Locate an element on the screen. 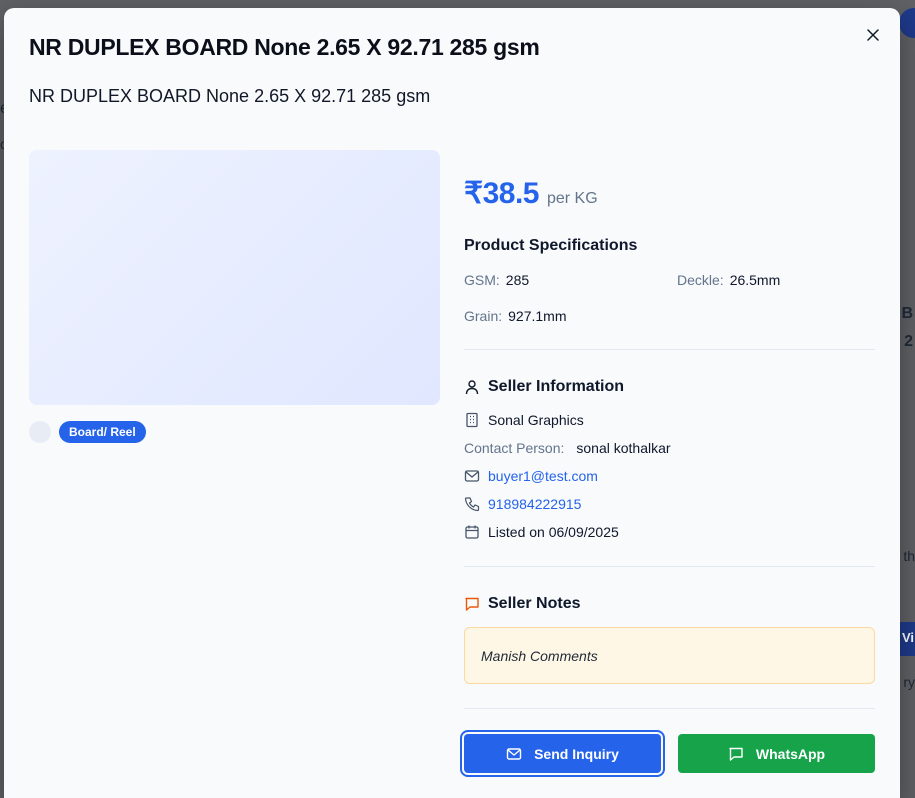  background-text: Vi is located at coordinates (907, 637).